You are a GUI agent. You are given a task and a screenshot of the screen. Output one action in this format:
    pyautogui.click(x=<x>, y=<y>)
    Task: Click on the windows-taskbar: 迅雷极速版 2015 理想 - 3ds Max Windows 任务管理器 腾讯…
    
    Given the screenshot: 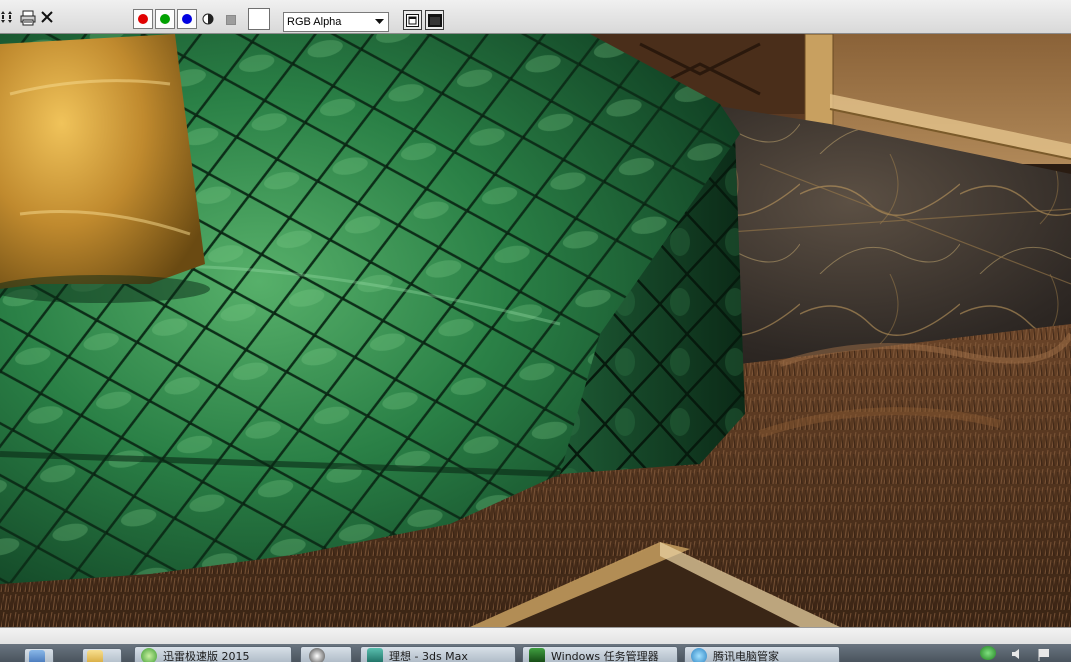 What is the action you would take?
    pyautogui.click(x=535, y=653)
    